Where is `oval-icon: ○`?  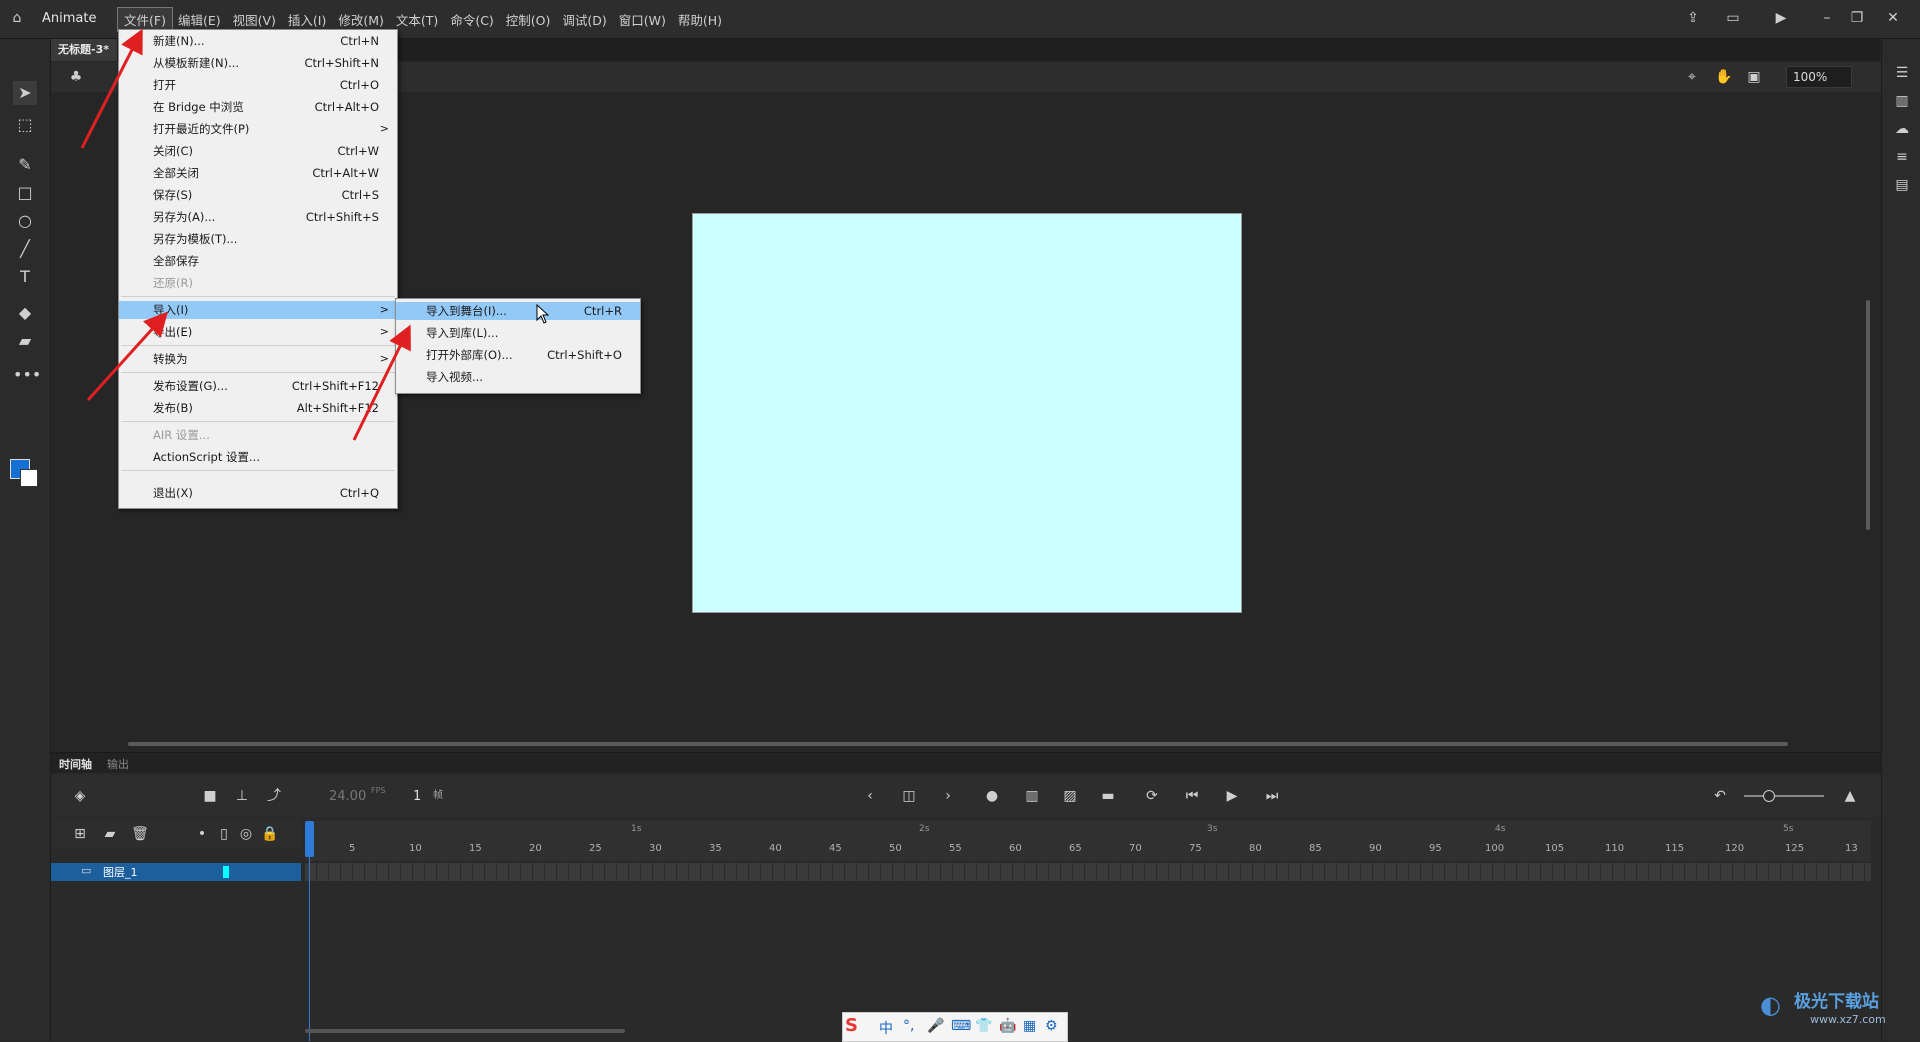 oval-icon: ○ is located at coordinates (25, 221).